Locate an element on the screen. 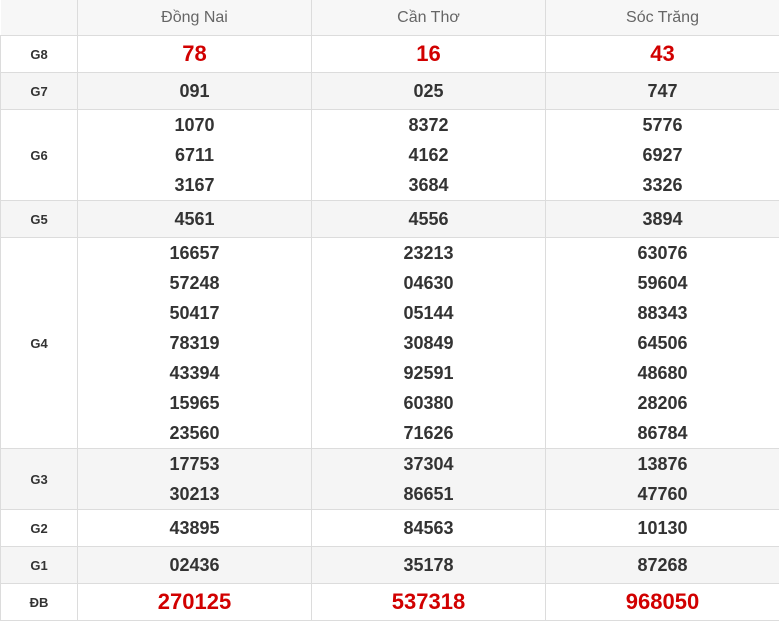  prize-cell: 747 is located at coordinates (662, 91).